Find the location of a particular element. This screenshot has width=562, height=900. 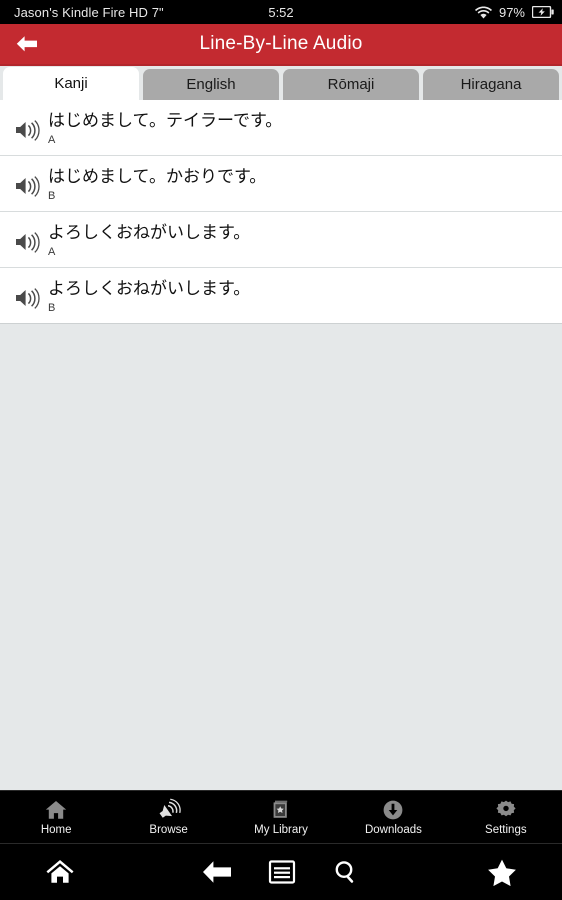

page-title: Line-By-Line Audio is located at coordinates (281, 43).